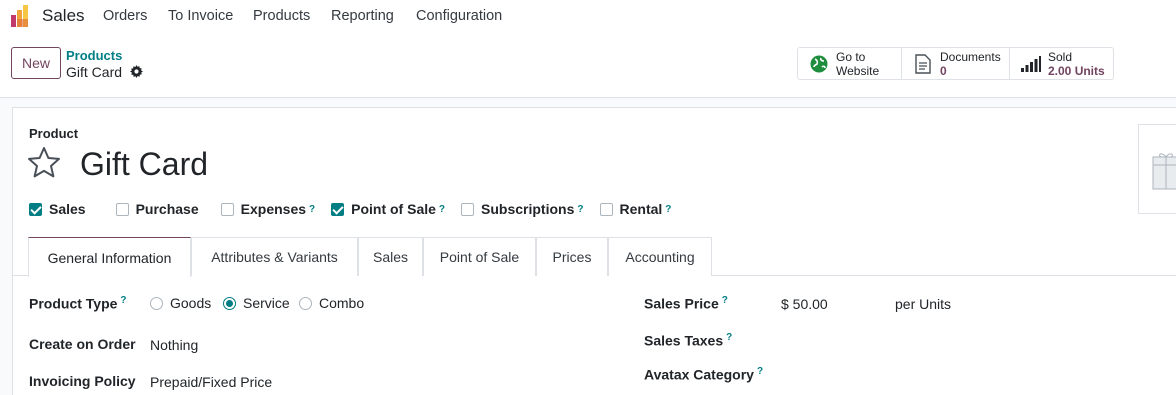 The image size is (1176, 395). I want to click on tab-accounting: Accounting, so click(660, 256).